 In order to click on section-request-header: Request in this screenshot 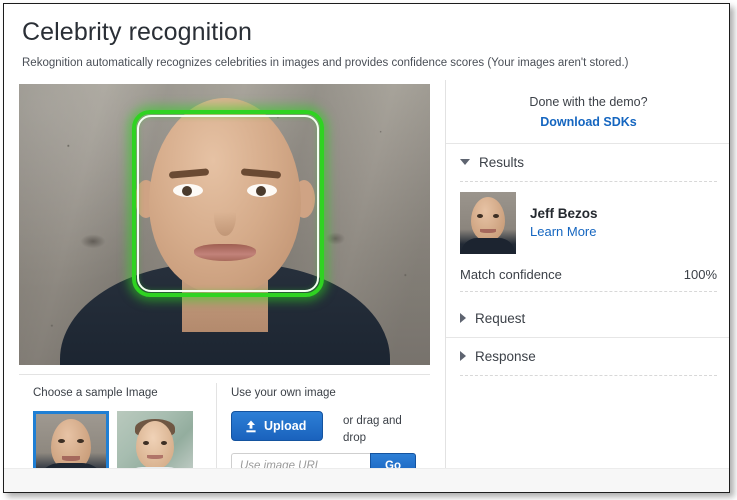, I will do `click(587, 318)`.